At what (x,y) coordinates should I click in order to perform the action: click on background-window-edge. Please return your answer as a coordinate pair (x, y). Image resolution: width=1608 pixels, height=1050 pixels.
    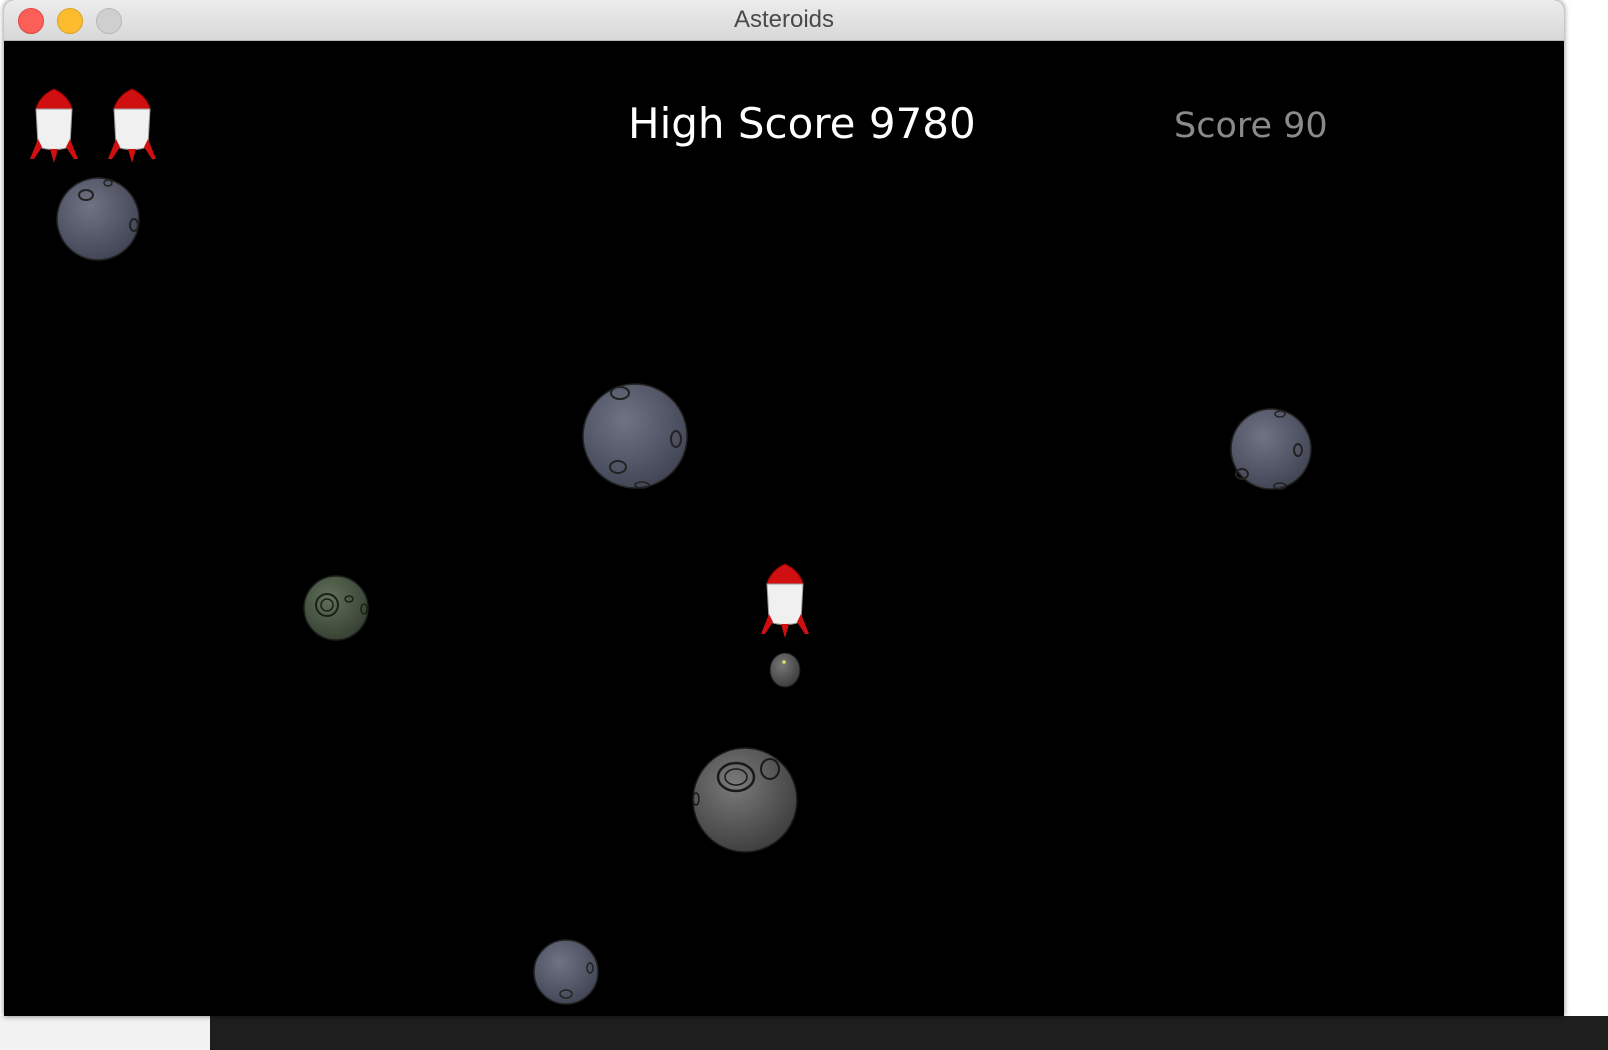
    Looking at the image, I should click on (105, 1033).